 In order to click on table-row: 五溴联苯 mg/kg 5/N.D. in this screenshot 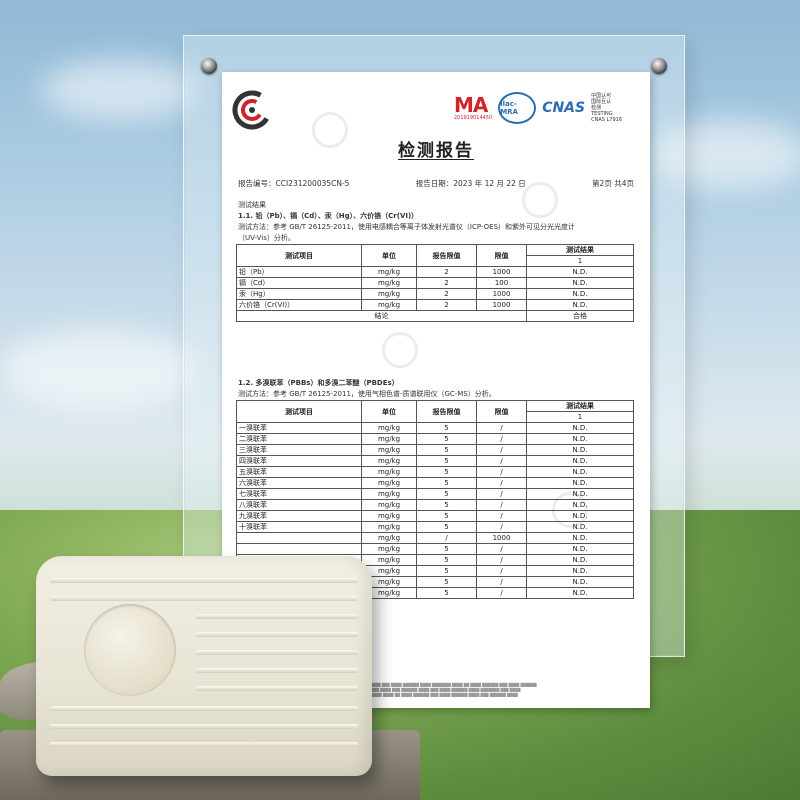, I will do `click(435, 472)`.